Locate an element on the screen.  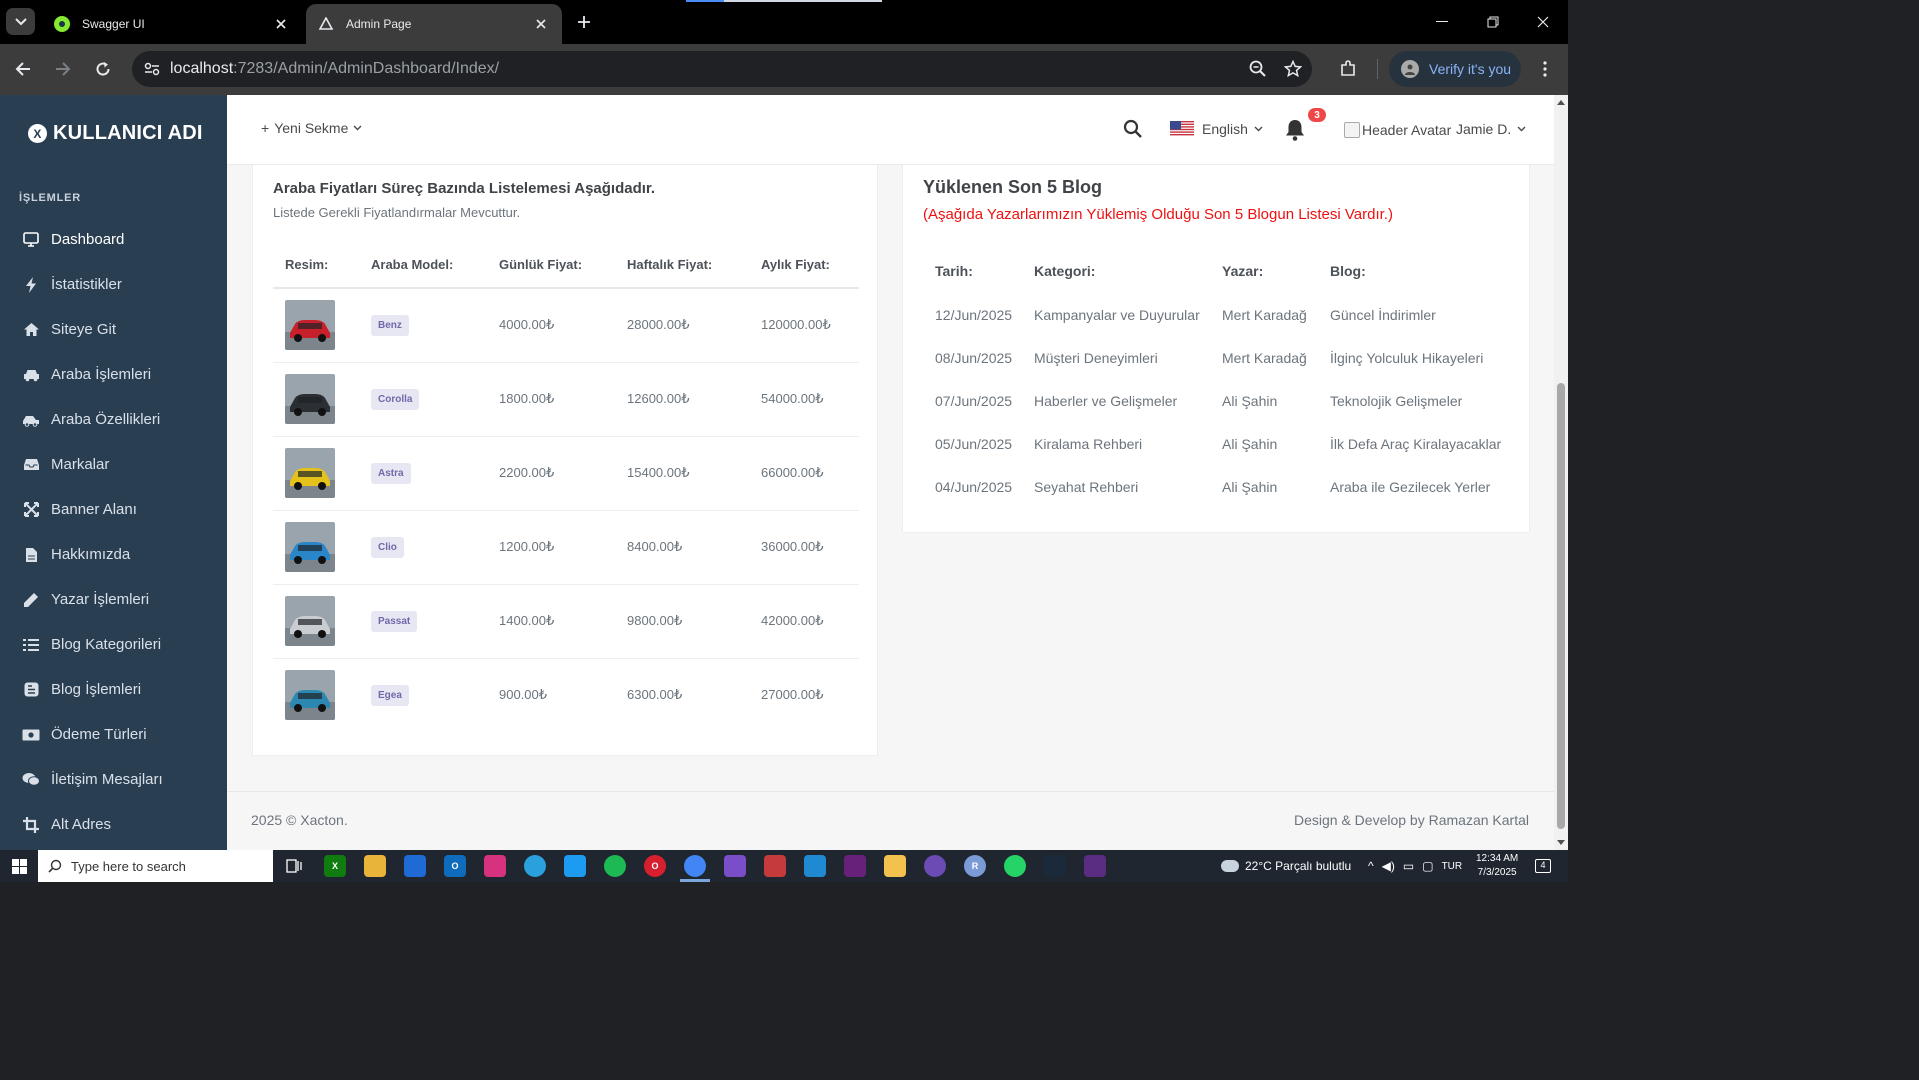
bell-icon is located at coordinates (1296, 130).